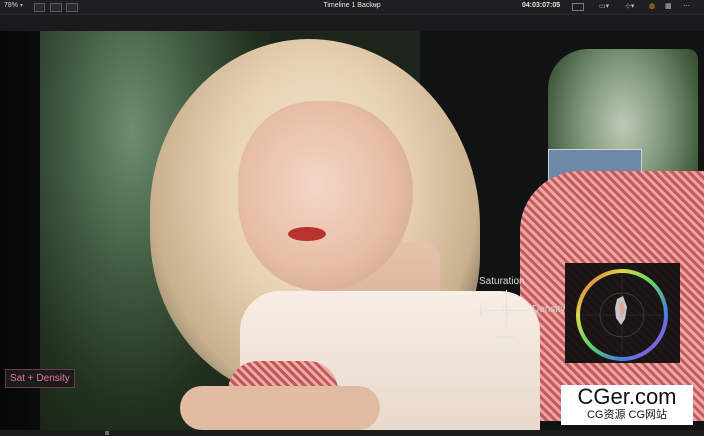  What do you see at coordinates (502, 281) in the screenshot?
I see `saturation-label: Saturation` at bounding box center [502, 281].